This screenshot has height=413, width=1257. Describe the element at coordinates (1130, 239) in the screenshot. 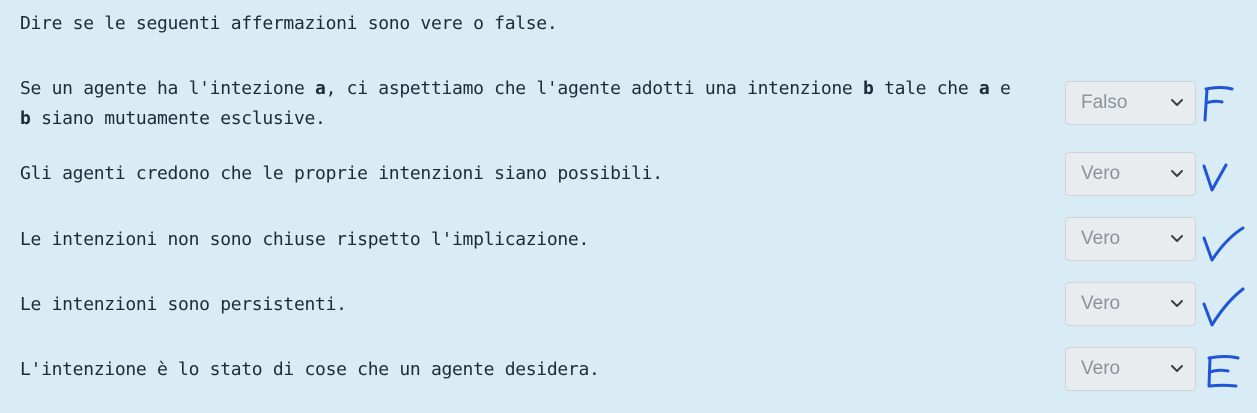

I see `answer-select-3: Vero` at that location.